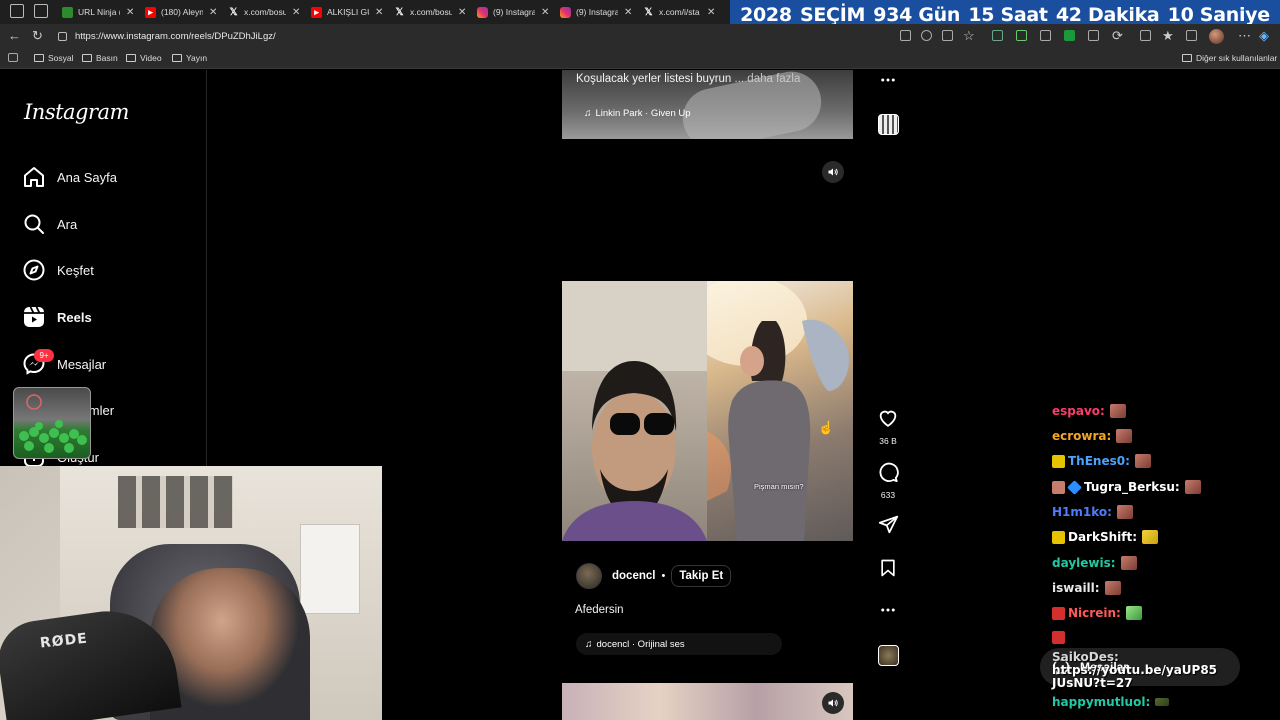  I want to click on tab-actions-icon, so click(41, 11).